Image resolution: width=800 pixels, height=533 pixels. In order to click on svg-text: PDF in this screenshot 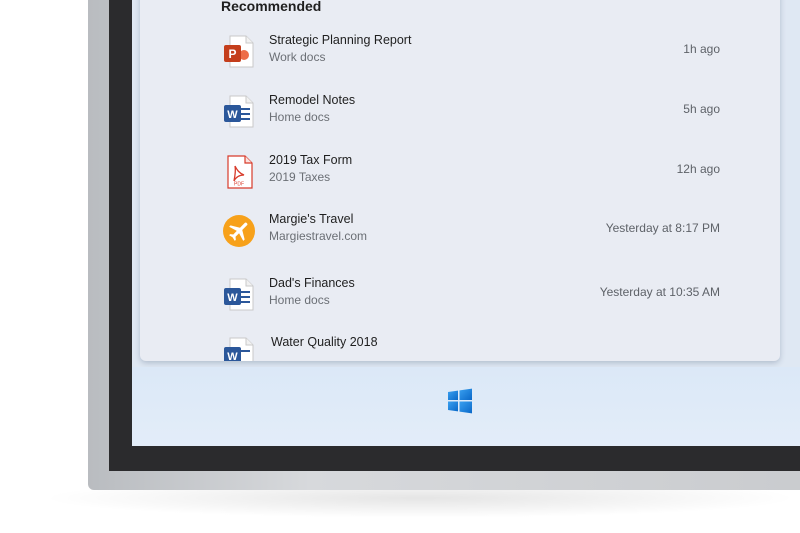, I will do `click(239, 185)`.